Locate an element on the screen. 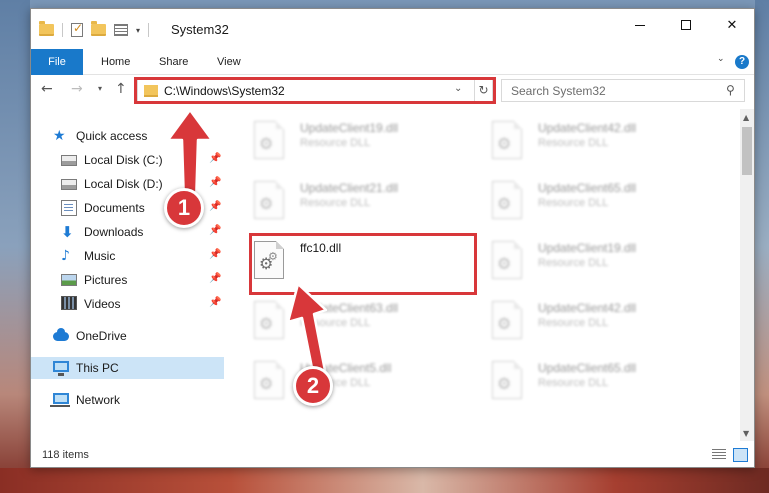 The image size is (769, 493). sidebar-item-label: Quick access is located at coordinates (112, 136).